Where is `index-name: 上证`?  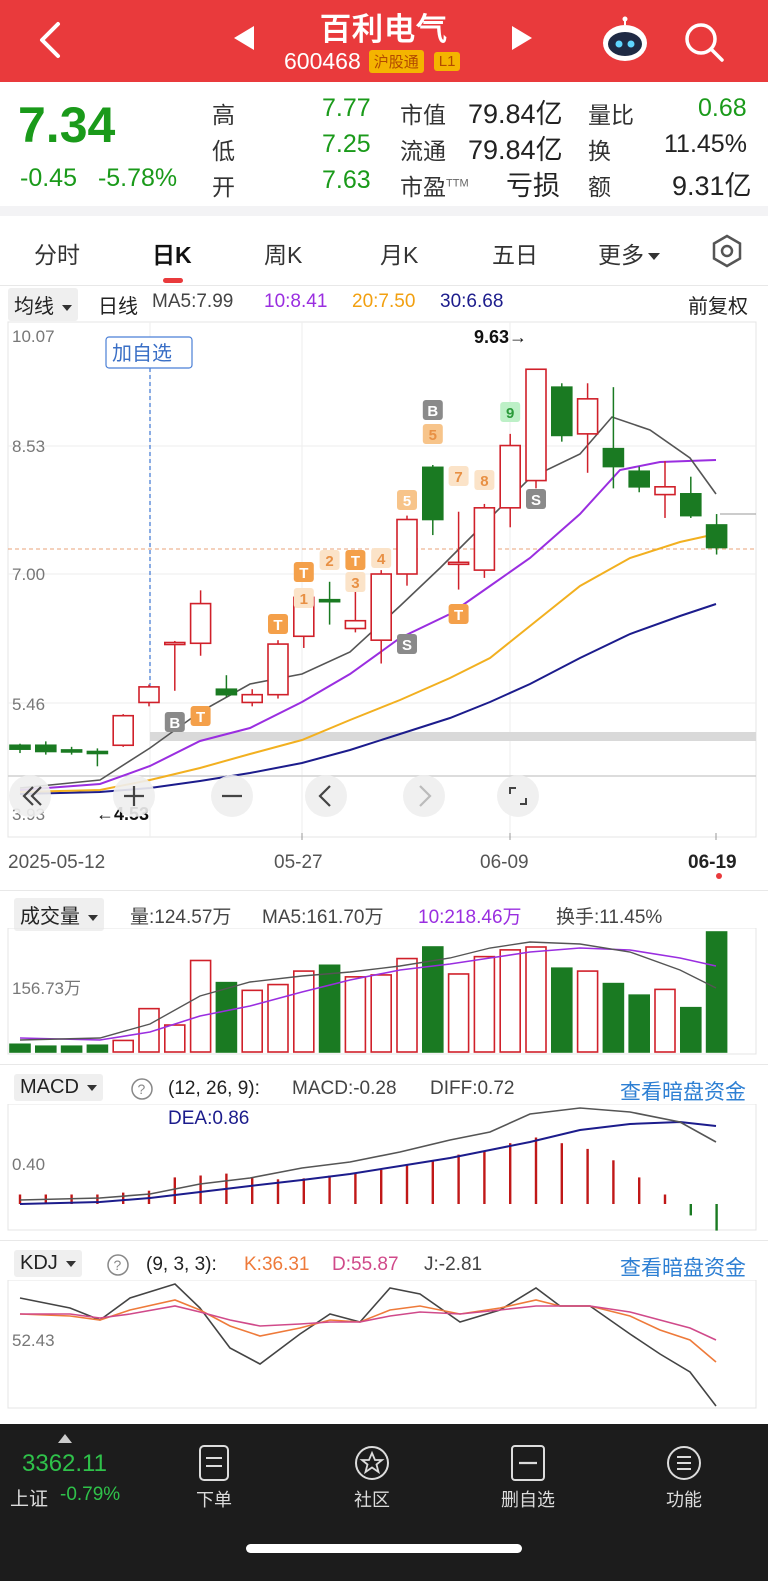 index-name: 上证 is located at coordinates (29, 1499).